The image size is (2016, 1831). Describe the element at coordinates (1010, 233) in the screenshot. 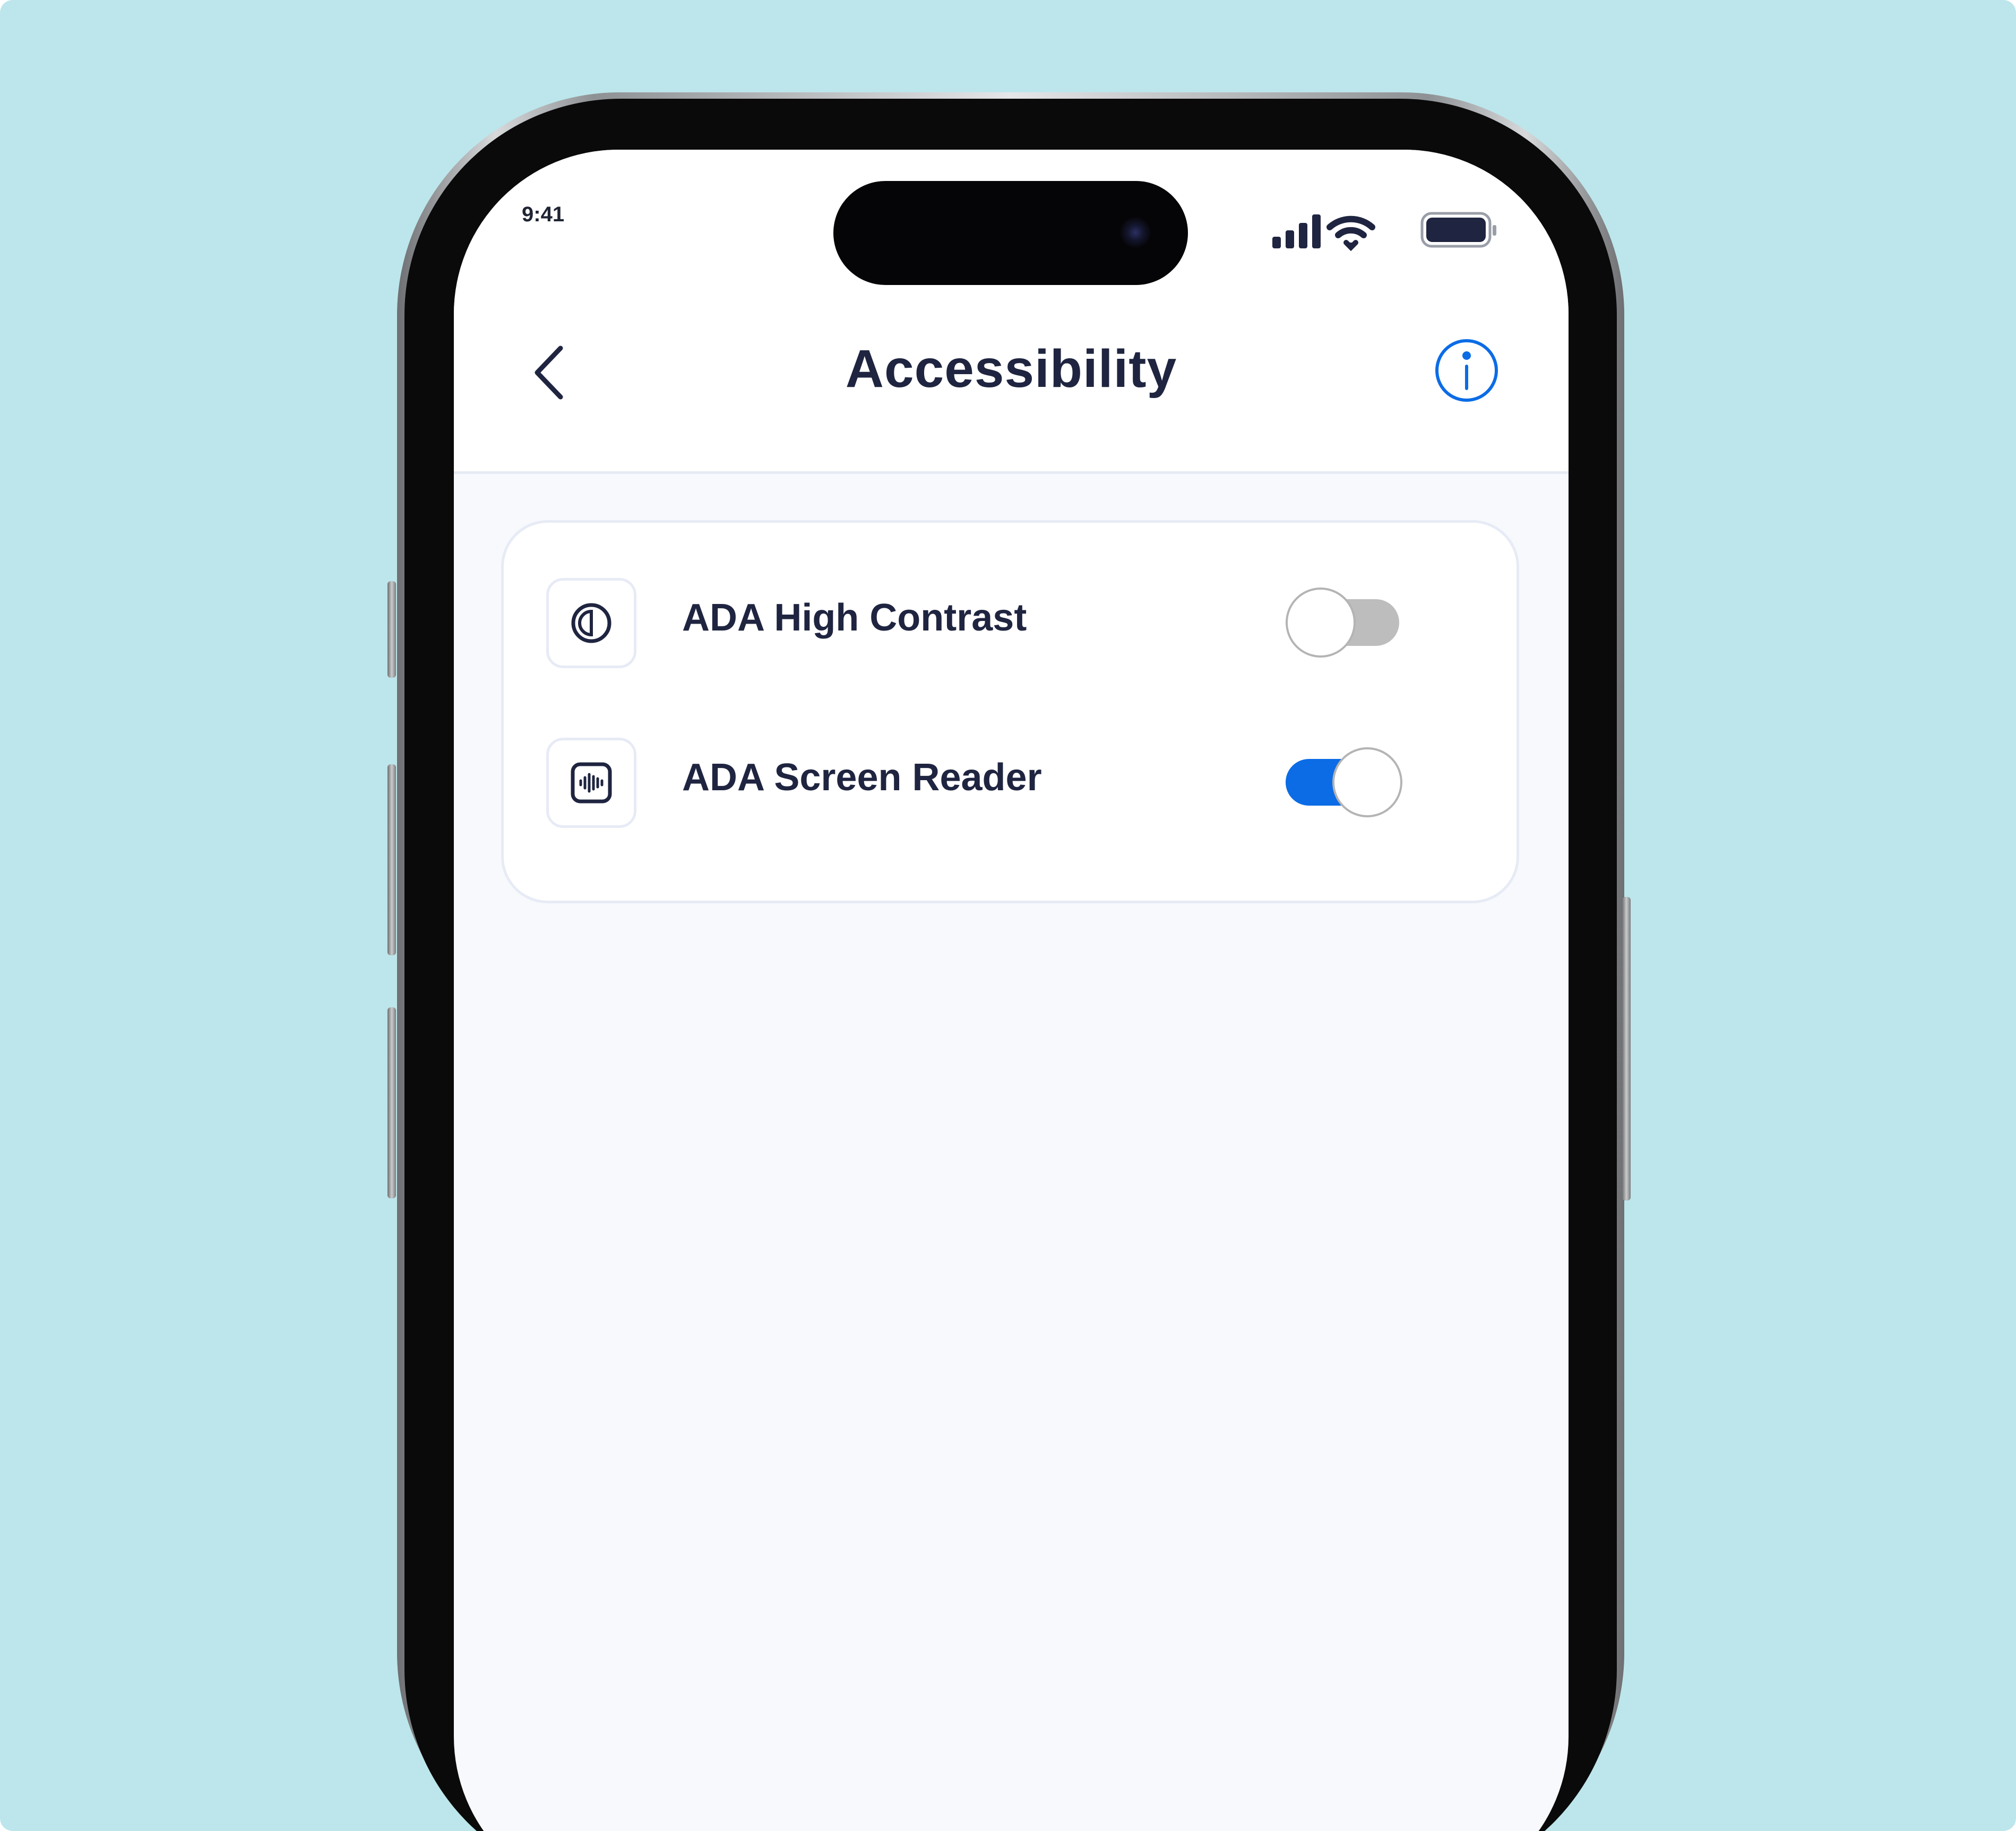

I see `dynamic-island` at that location.